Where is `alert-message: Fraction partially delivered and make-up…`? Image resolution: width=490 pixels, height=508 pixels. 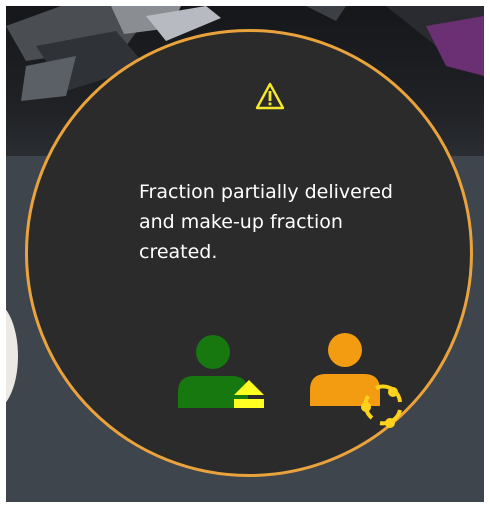
alert-message: Fraction partially delivered and make-up… is located at coordinates (266, 222).